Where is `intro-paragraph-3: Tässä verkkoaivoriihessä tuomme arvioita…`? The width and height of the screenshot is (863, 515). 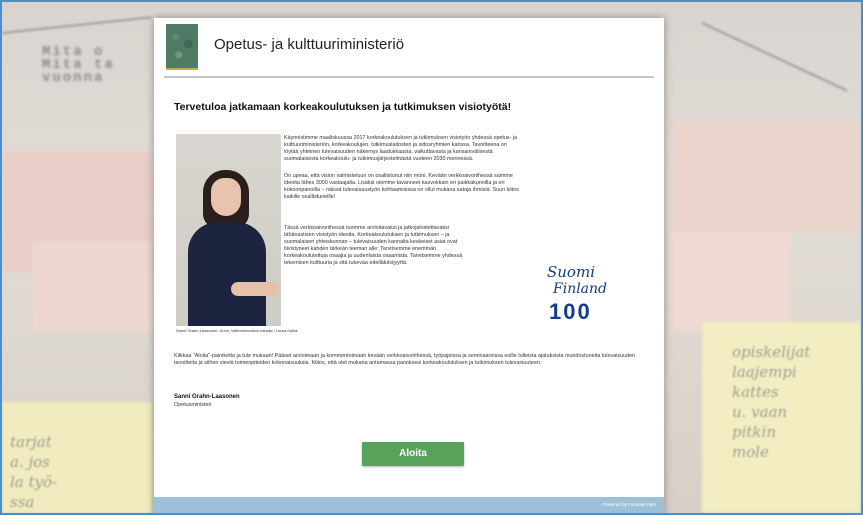 intro-paragraph-3: Tässä verkkoaivoriihessä tuomme arvioita… is located at coordinates (373, 246).